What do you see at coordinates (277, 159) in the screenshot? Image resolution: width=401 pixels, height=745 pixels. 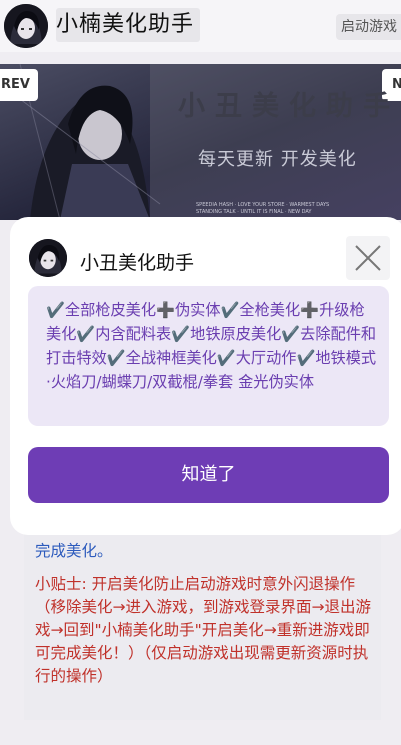 I see `banner-subtitle: 每天更新 开发美化` at bounding box center [277, 159].